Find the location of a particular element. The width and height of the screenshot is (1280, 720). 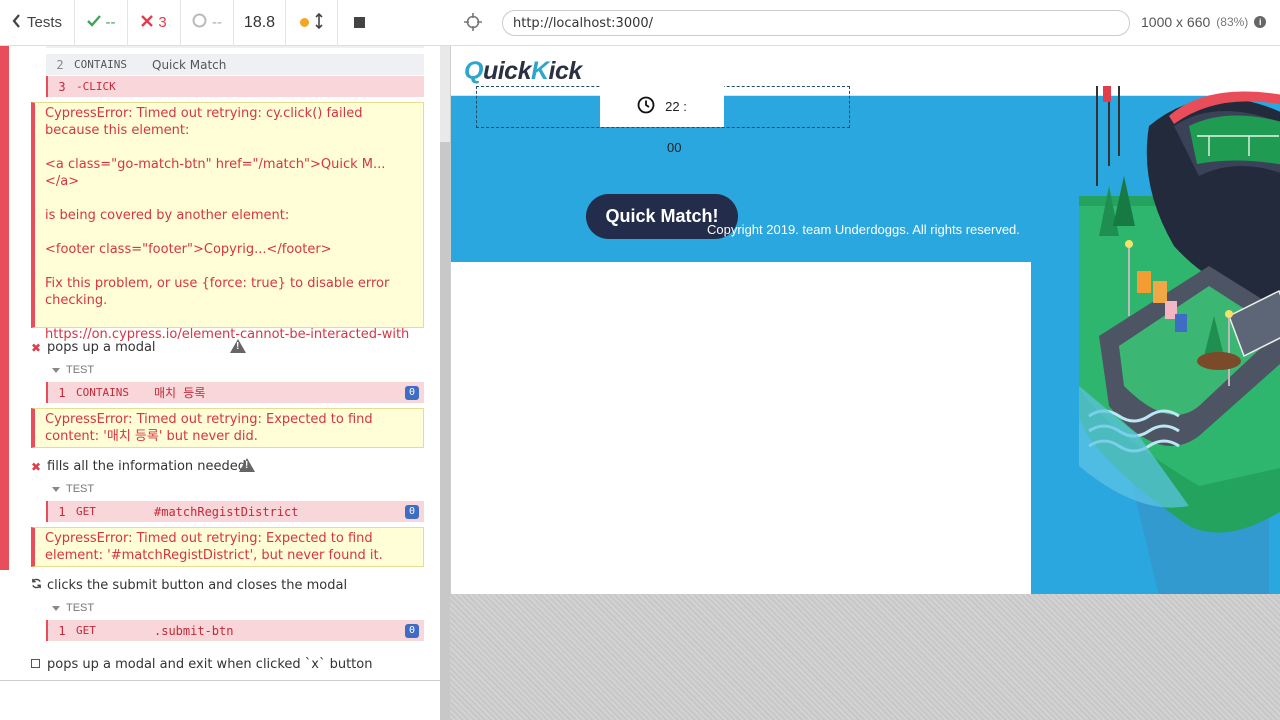

pending-count: -- is located at coordinates (207, 23).